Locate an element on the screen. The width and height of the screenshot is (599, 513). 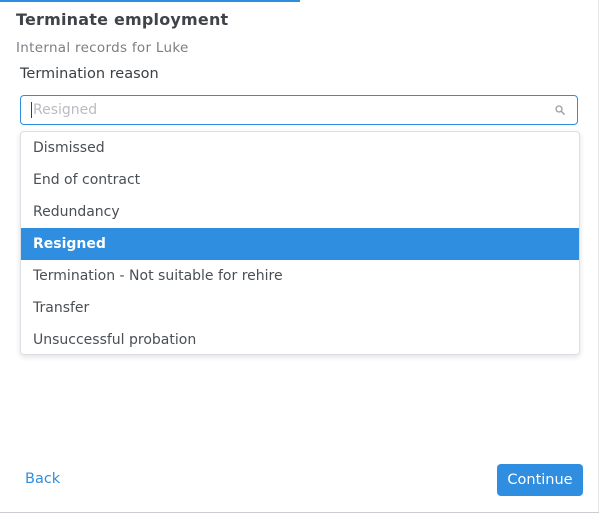
termination-reason-select is located at coordinates (299, 110).